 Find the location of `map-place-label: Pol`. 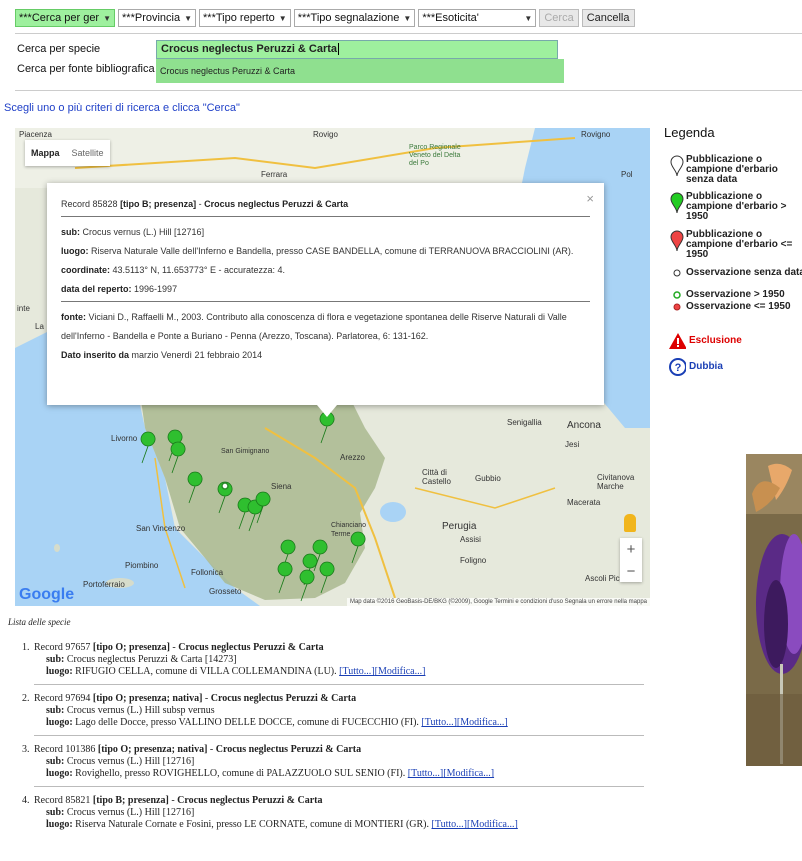

map-place-label: Pol is located at coordinates (627, 174).